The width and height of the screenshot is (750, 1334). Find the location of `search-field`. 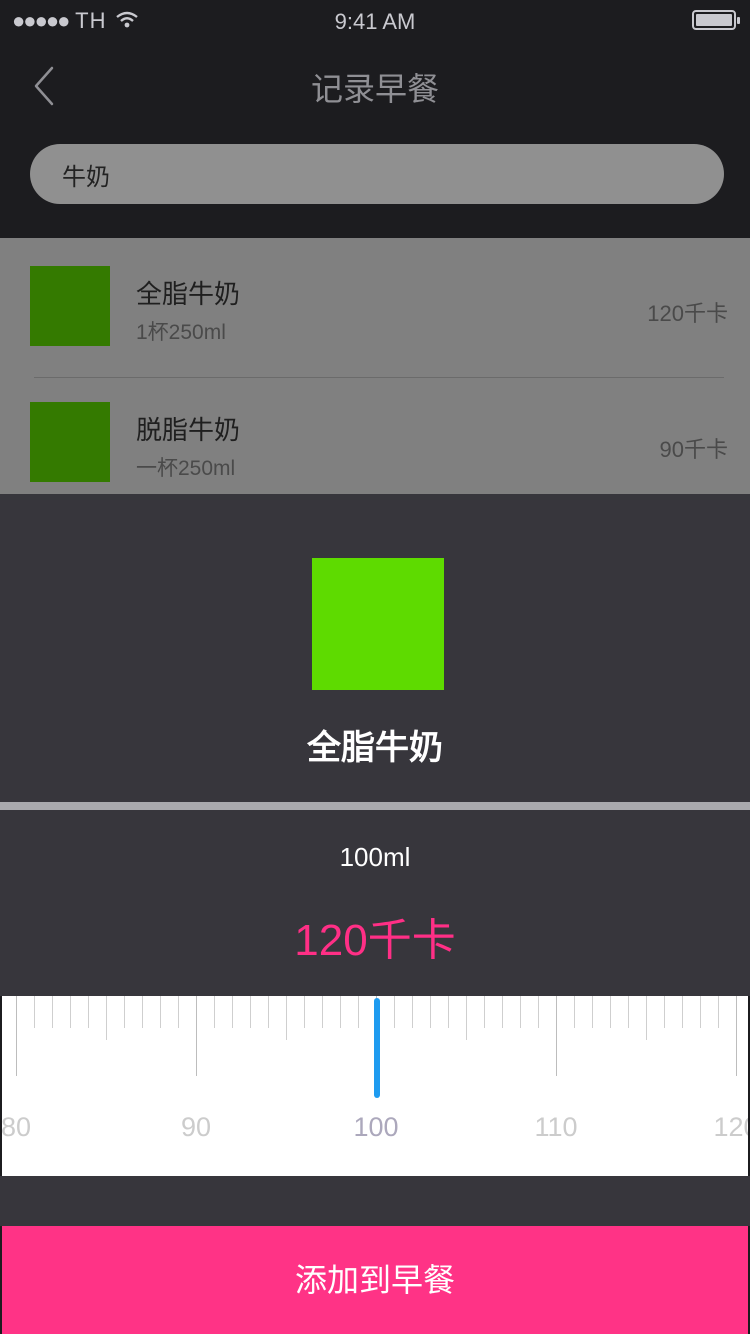

search-field is located at coordinates (377, 174).